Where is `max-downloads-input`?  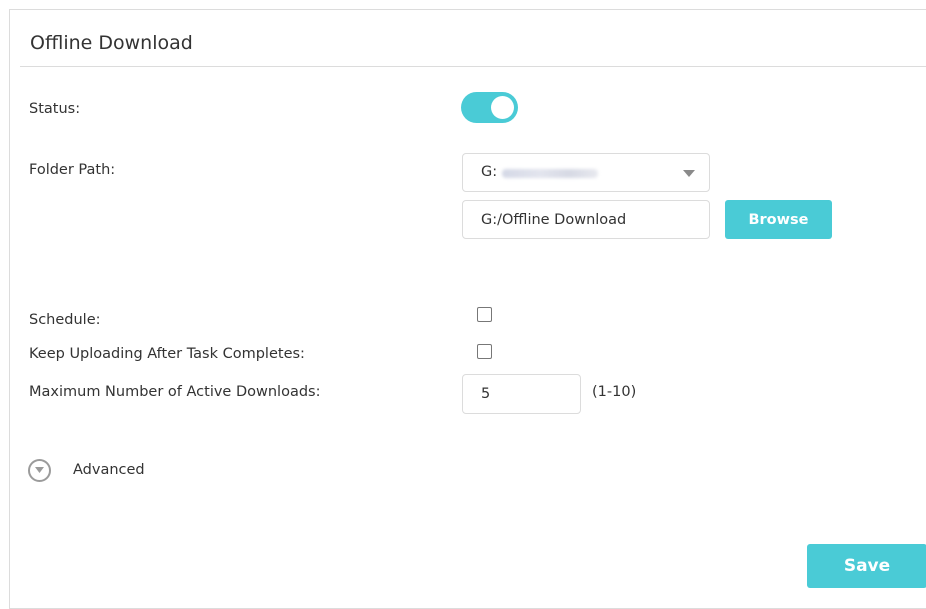
max-downloads-input is located at coordinates (521, 394).